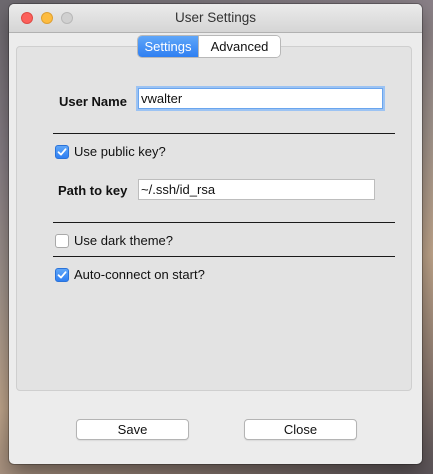 This screenshot has height=474, width=433. I want to click on window-title: User Settings, so click(215, 17).